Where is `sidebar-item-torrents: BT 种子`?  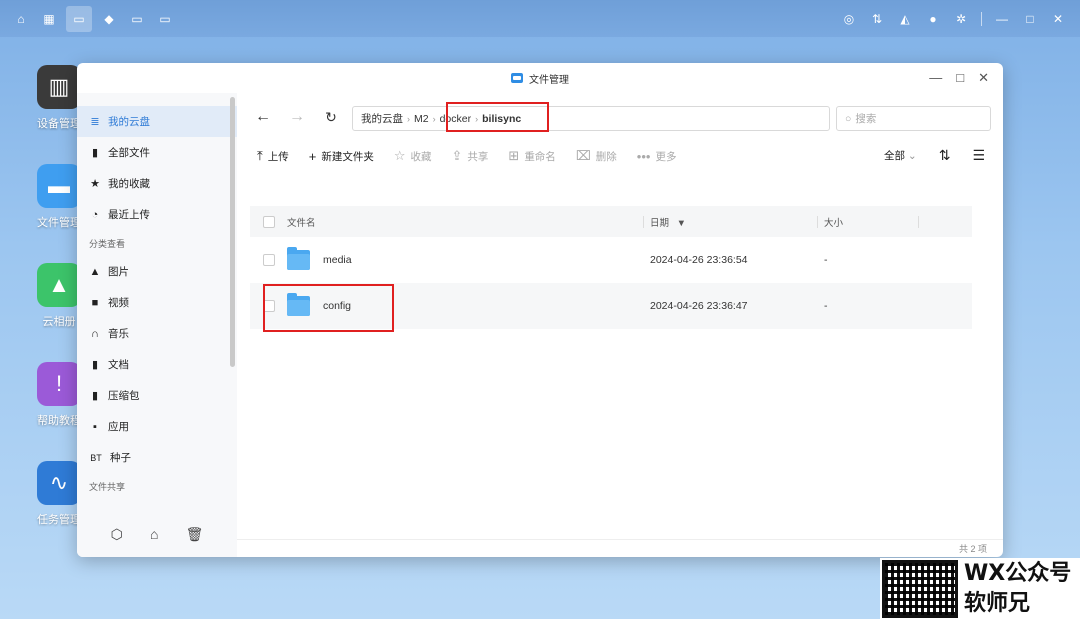
sidebar-item-torrents: BT 种子 is located at coordinates (157, 457).